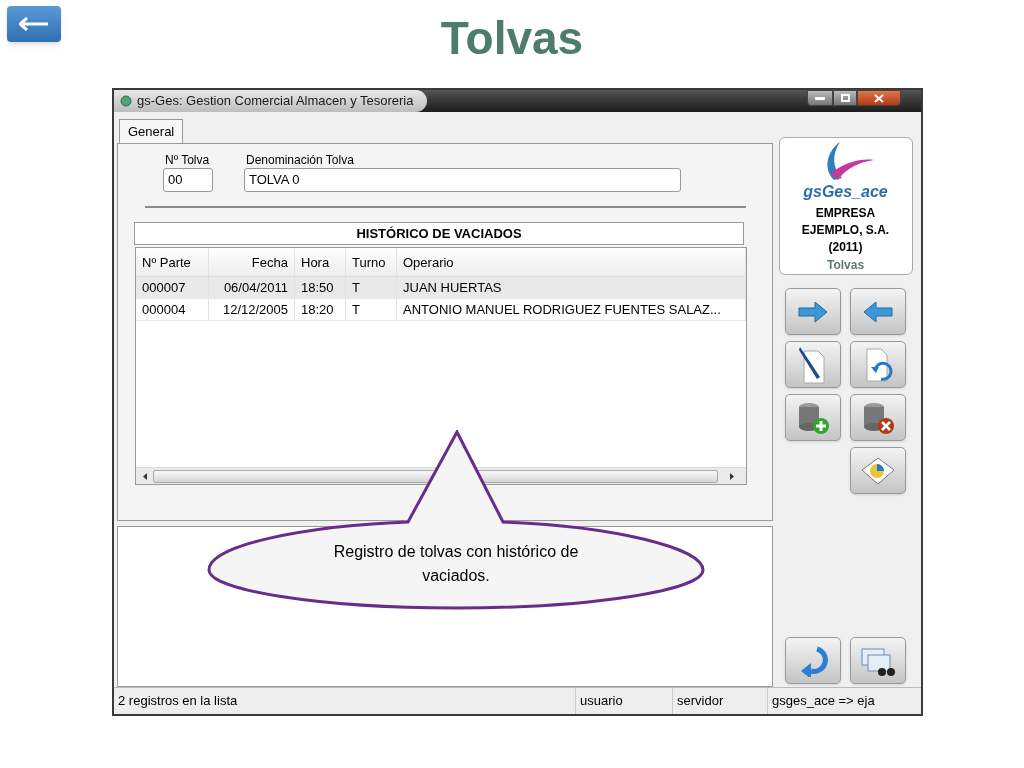 The height and width of the screenshot is (768, 1024). Describe the element at coordinates (320, 287) in the screenshot. I see `table-cell: 18:50` at that location.